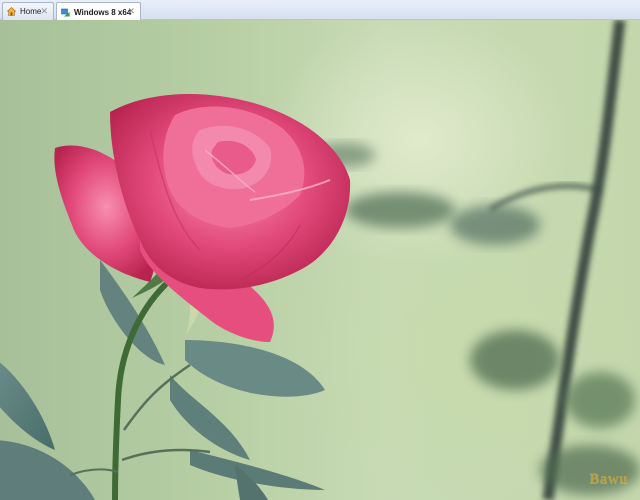 This screenshot has width=640, height=500. What do you see at coordinates (320, 10) in the screenshot?
I see `tab-bar: Home ✕ Windows 8 x64 ✕` at bounding box center [320, 10].